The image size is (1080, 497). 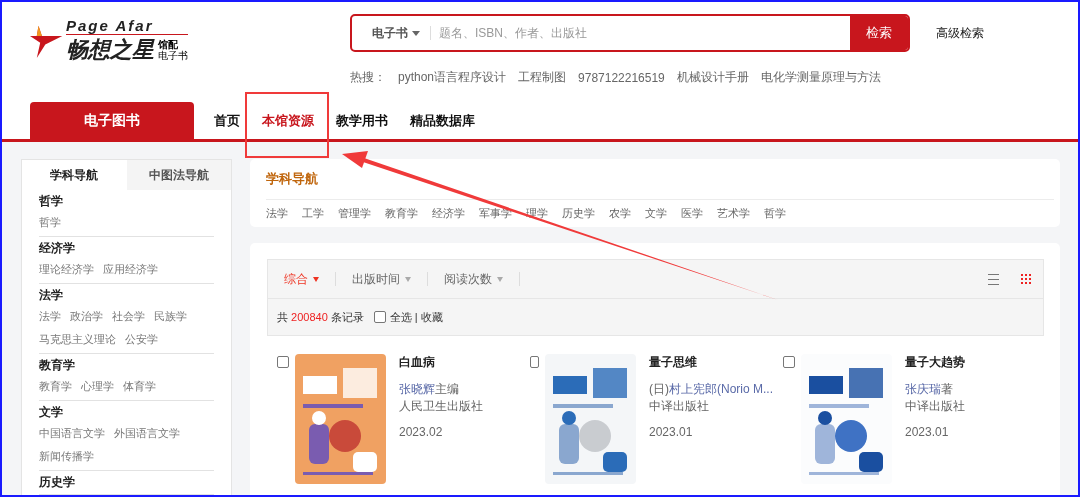 What do you see at coordinates (227, 120) in the screenshot?
I see `nav-link: 首页` at bounding box center [227, 120].